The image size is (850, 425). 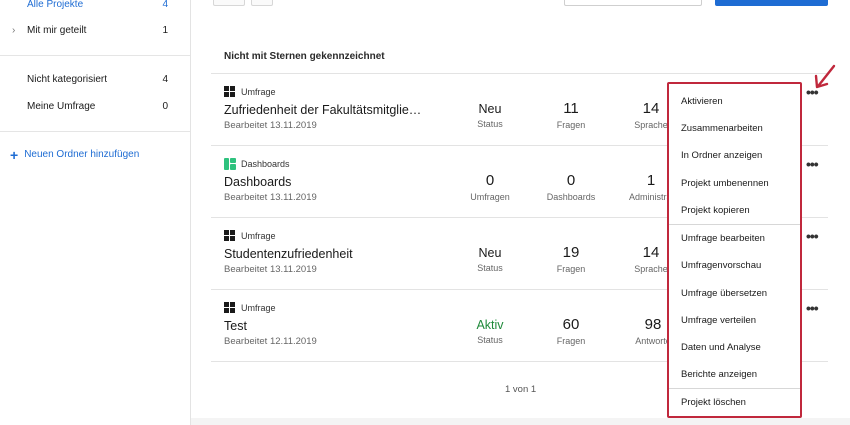 I want to click on project-stat: Aktiv Status, so click(x=490, y=330).